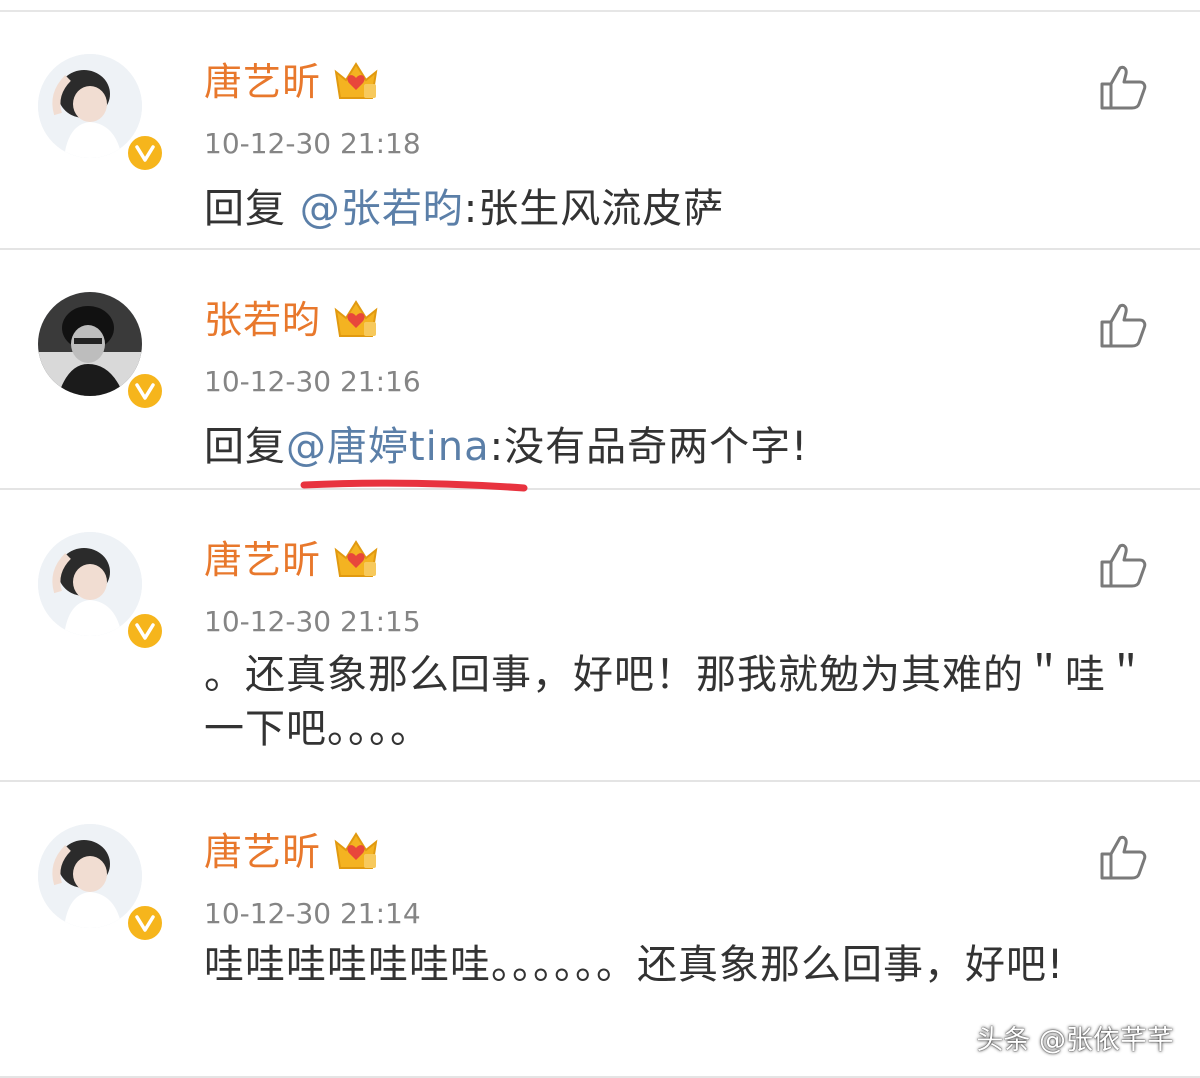  I want to click on comment-text: 。还真象那么回事，好吧！那我就勉为其难的＂哇＂一下吧。。。。, so click(675, 702).